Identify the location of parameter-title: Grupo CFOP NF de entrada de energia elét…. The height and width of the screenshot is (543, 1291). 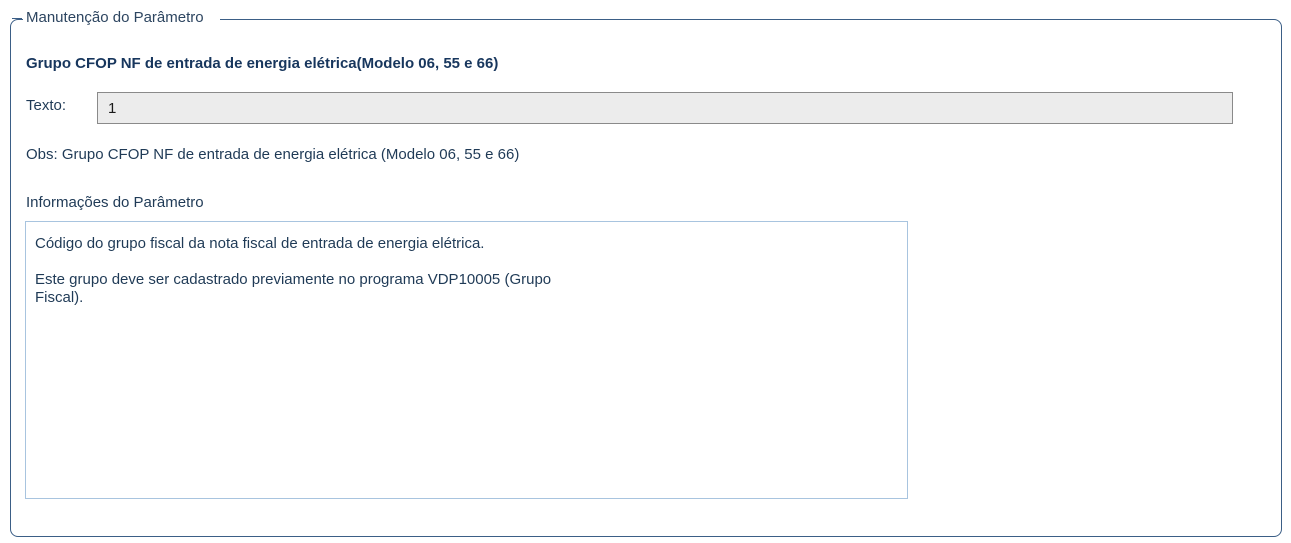
(262, 63).